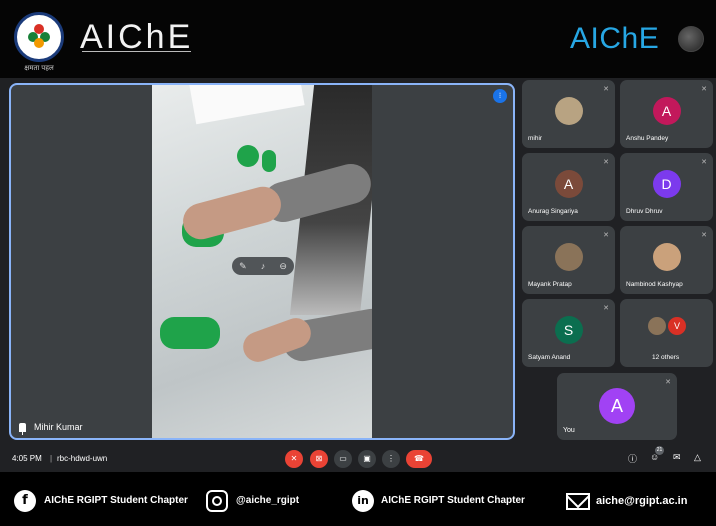 This screenshot has width=716, height=526. What do you see at coordinates (568, 330) in the screenshot?
I see `avatar: S` at bounding box center [568, 330].